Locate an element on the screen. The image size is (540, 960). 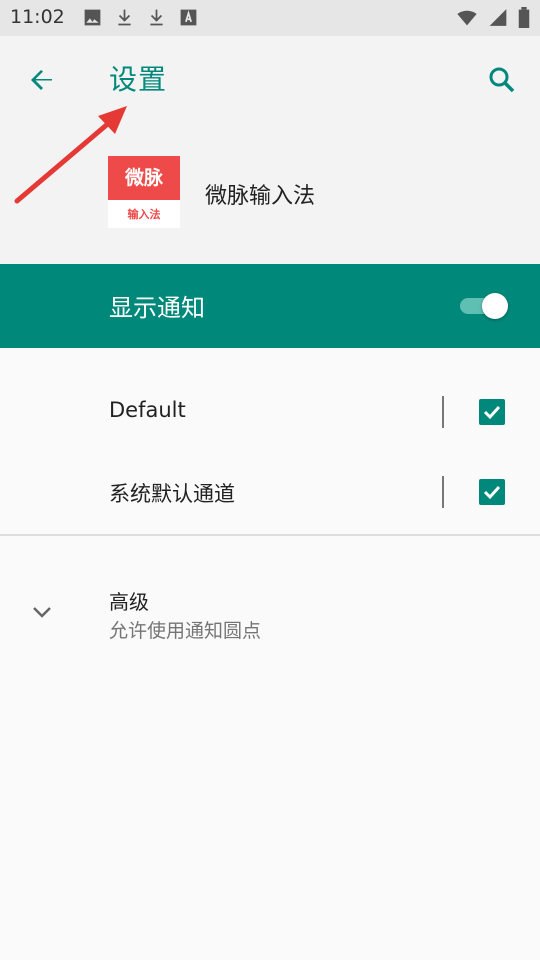
back-button is located at coordinates (42, 80).